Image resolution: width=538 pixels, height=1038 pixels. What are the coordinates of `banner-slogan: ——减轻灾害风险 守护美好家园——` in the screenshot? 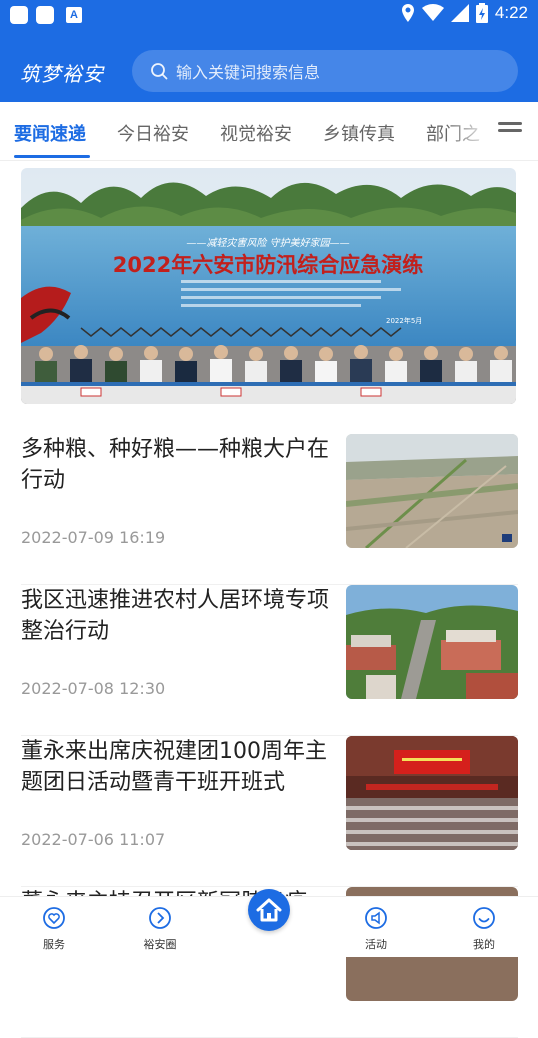 It's located at (267, 243).